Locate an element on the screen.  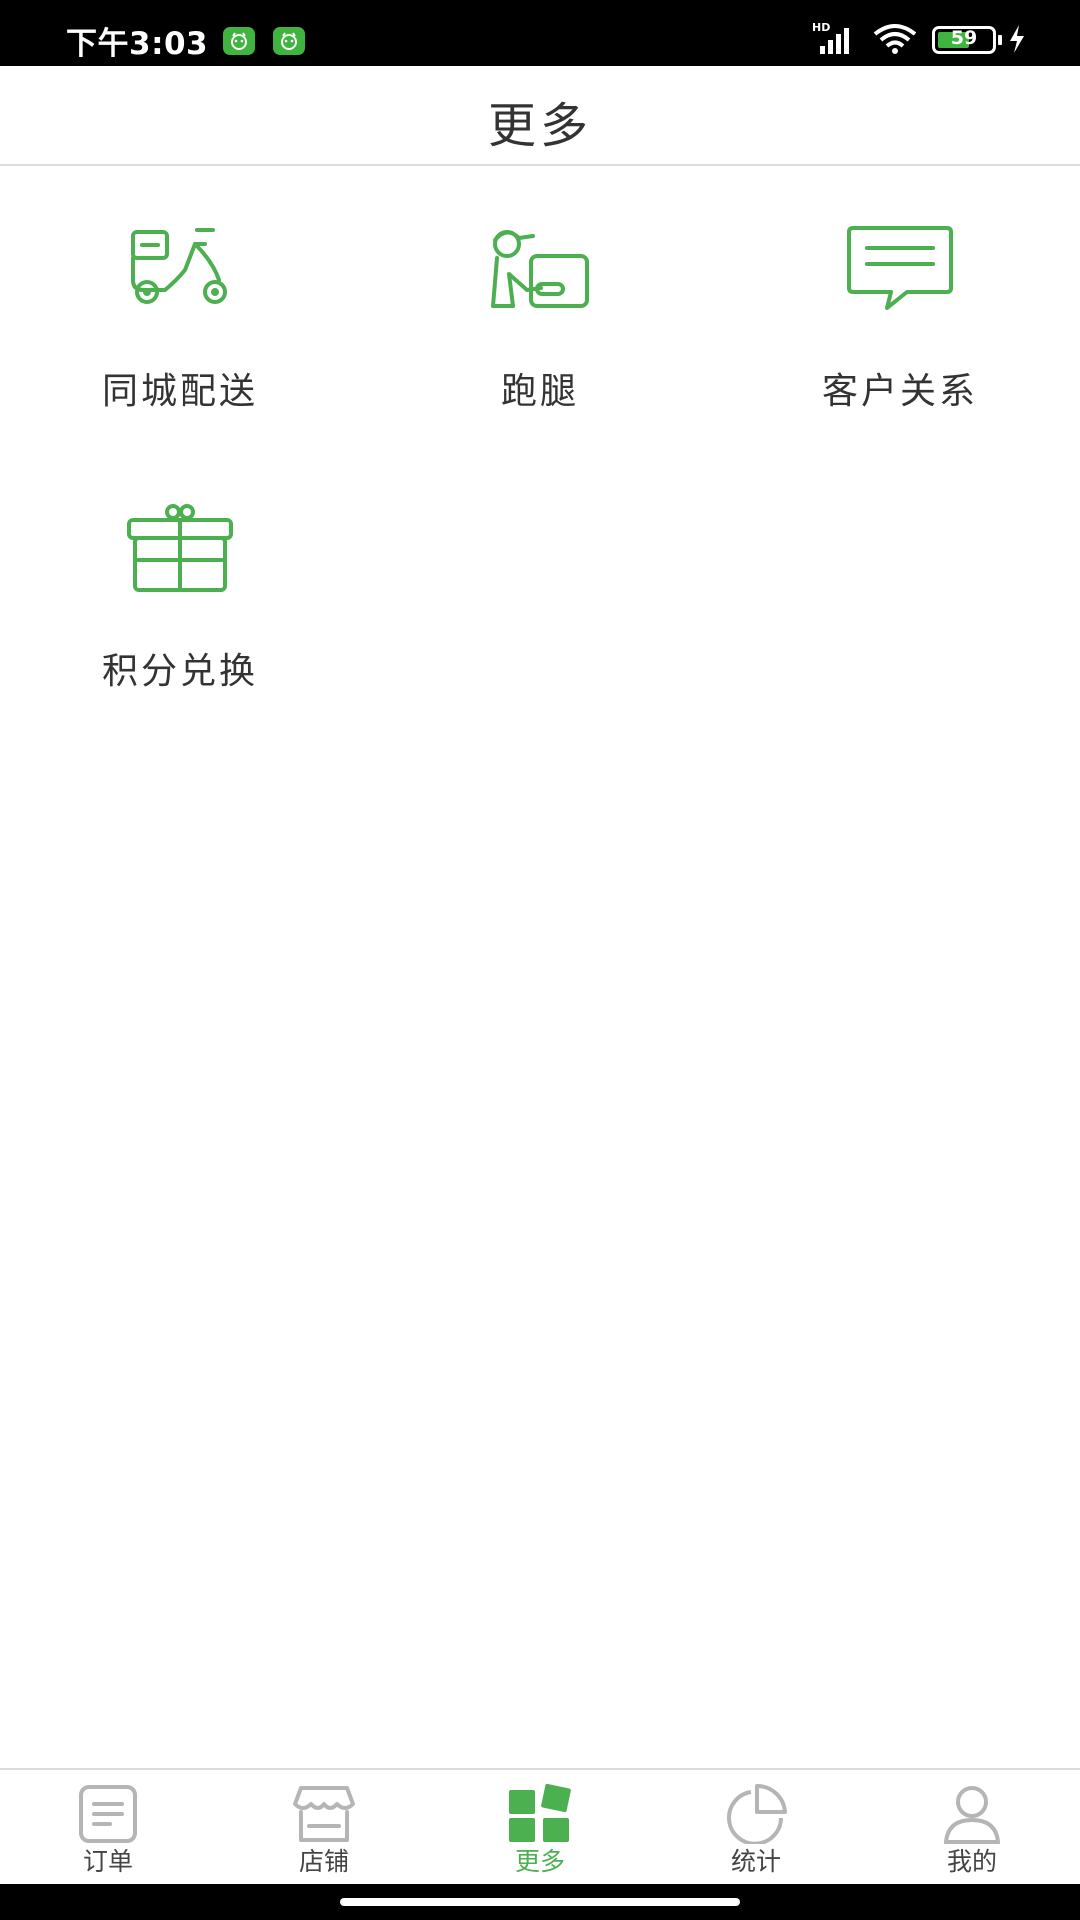
signal-icon: HD is located at coordinates (830, 37).